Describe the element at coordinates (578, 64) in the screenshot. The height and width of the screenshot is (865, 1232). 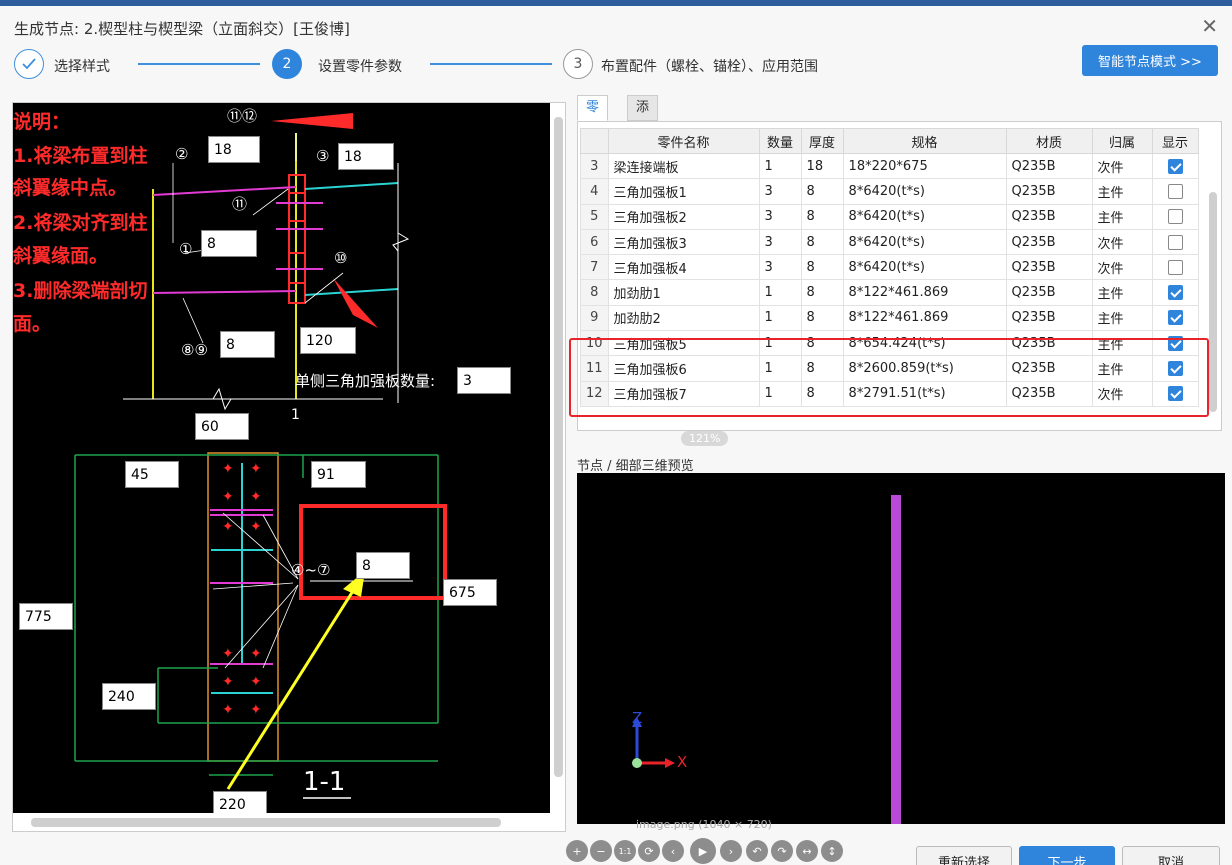
I see `step-3-circle: 3` at that location.